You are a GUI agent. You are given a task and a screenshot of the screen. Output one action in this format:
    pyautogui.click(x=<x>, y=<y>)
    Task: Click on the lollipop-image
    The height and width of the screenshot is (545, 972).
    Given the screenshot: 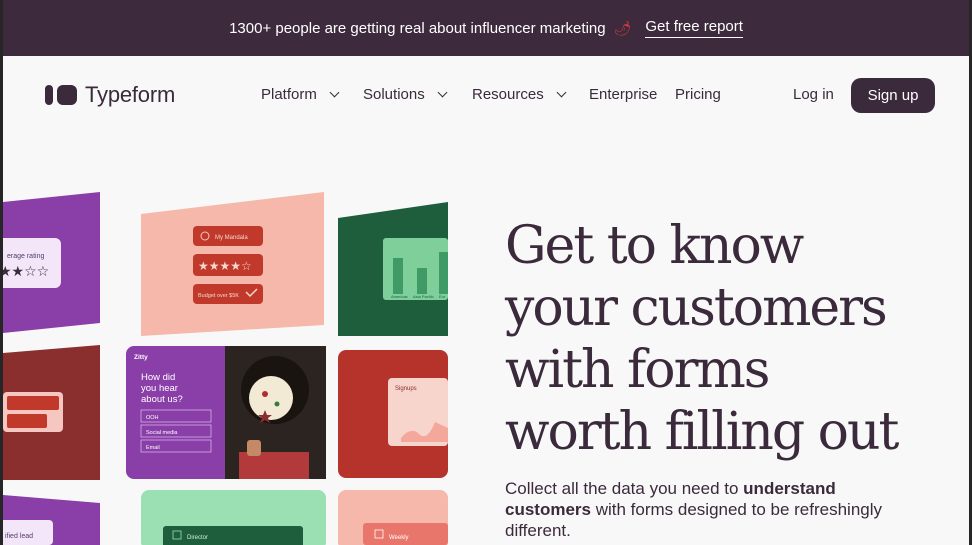 What is the action you would take?
    pyautogui.click(x=271, y=398)
    